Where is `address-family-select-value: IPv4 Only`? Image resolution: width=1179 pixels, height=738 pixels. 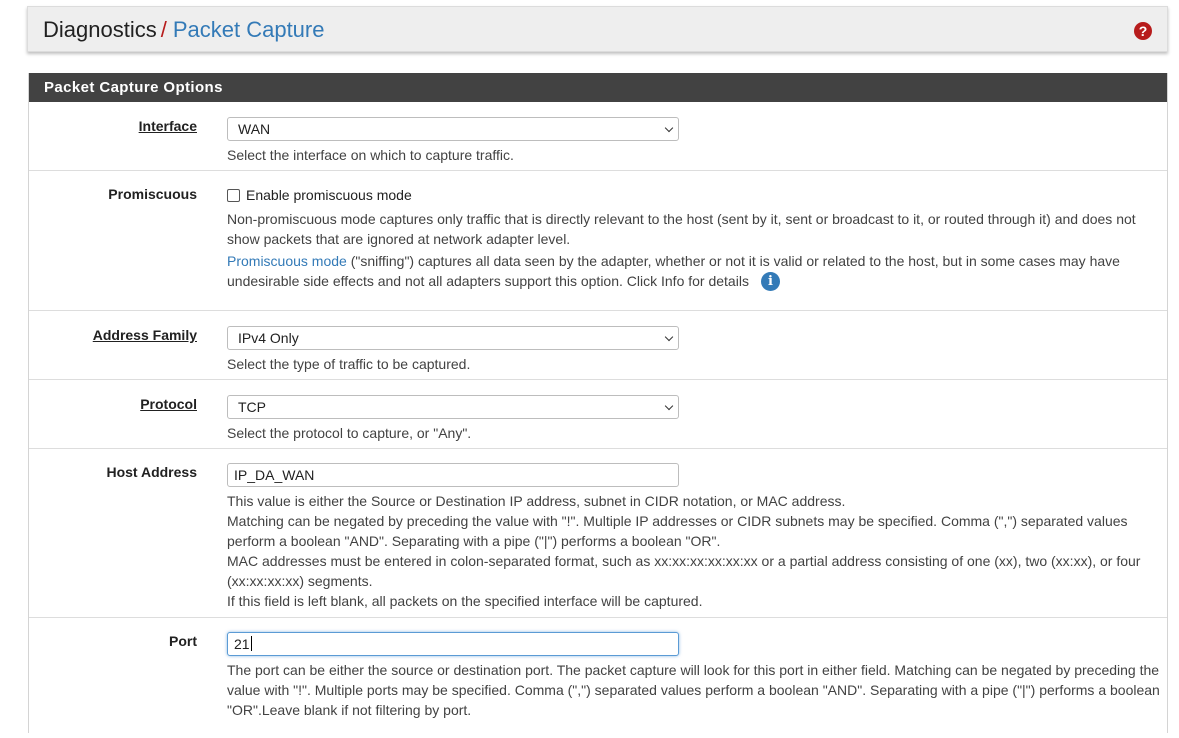
address-family-select-value: IPv4 Only is located at coordinates (268, 338).